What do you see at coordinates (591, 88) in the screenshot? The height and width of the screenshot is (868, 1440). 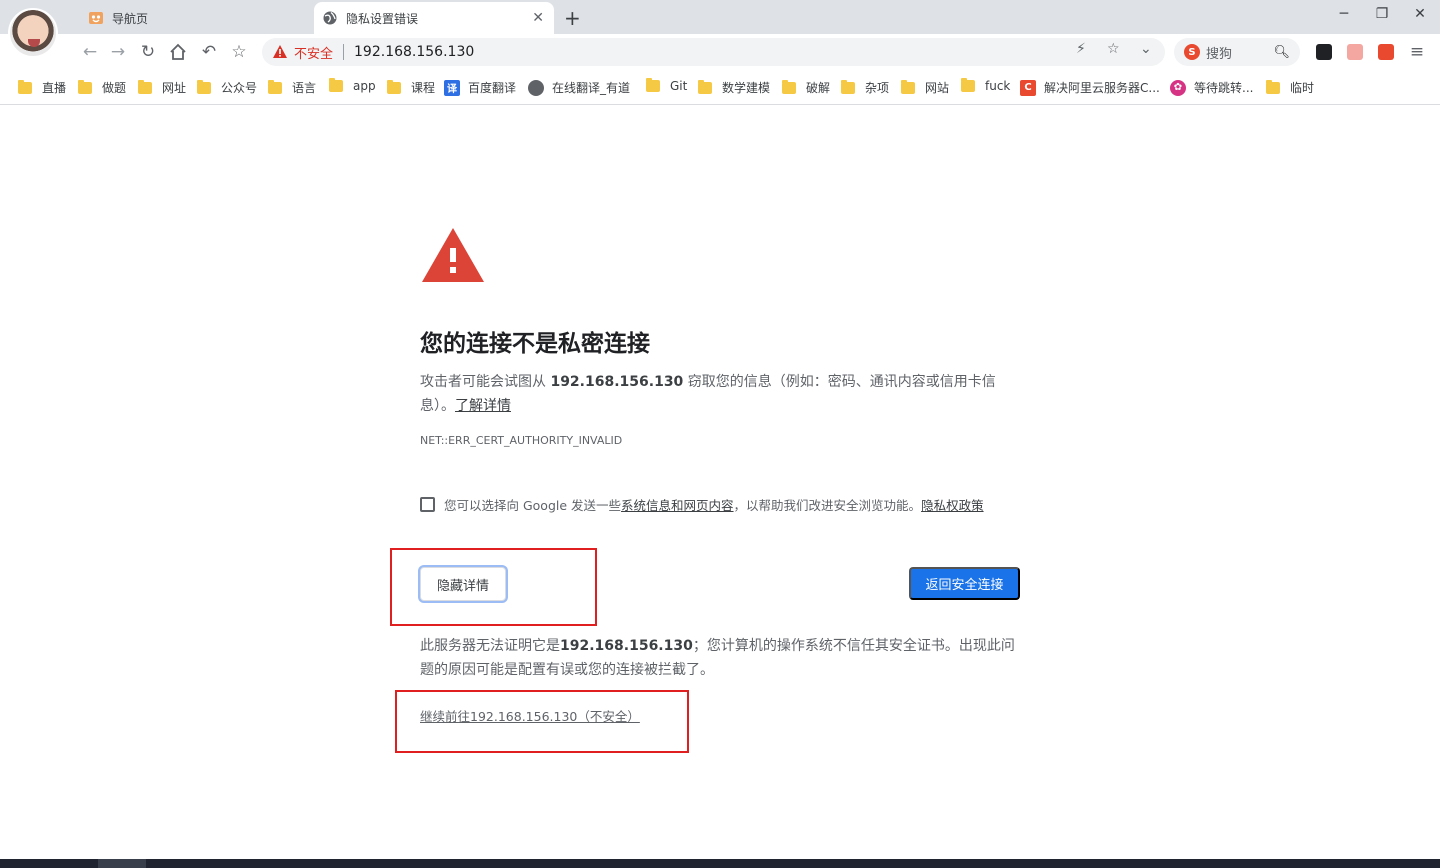 I see `bookmark-label: 在线翻译_有道` at bounding box center [591, 88].